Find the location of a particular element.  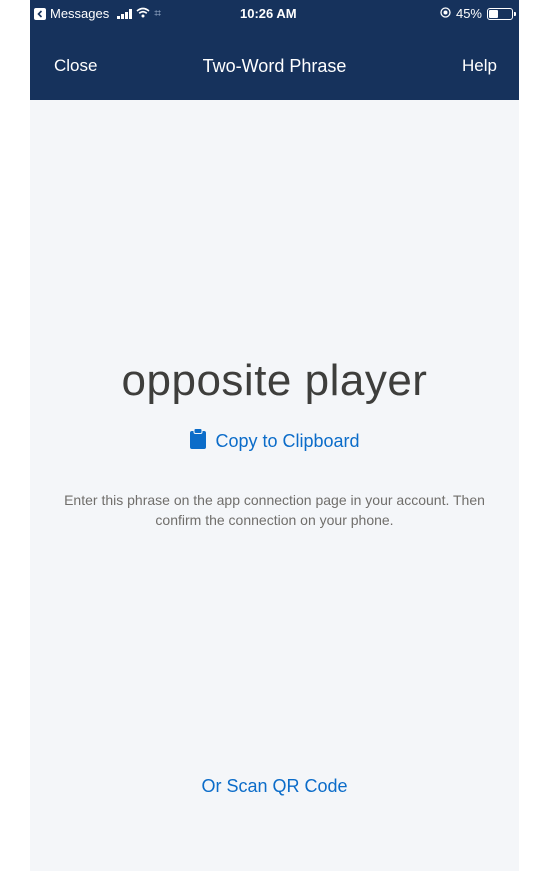

wifi-icon is located at coordinates (143, 13).